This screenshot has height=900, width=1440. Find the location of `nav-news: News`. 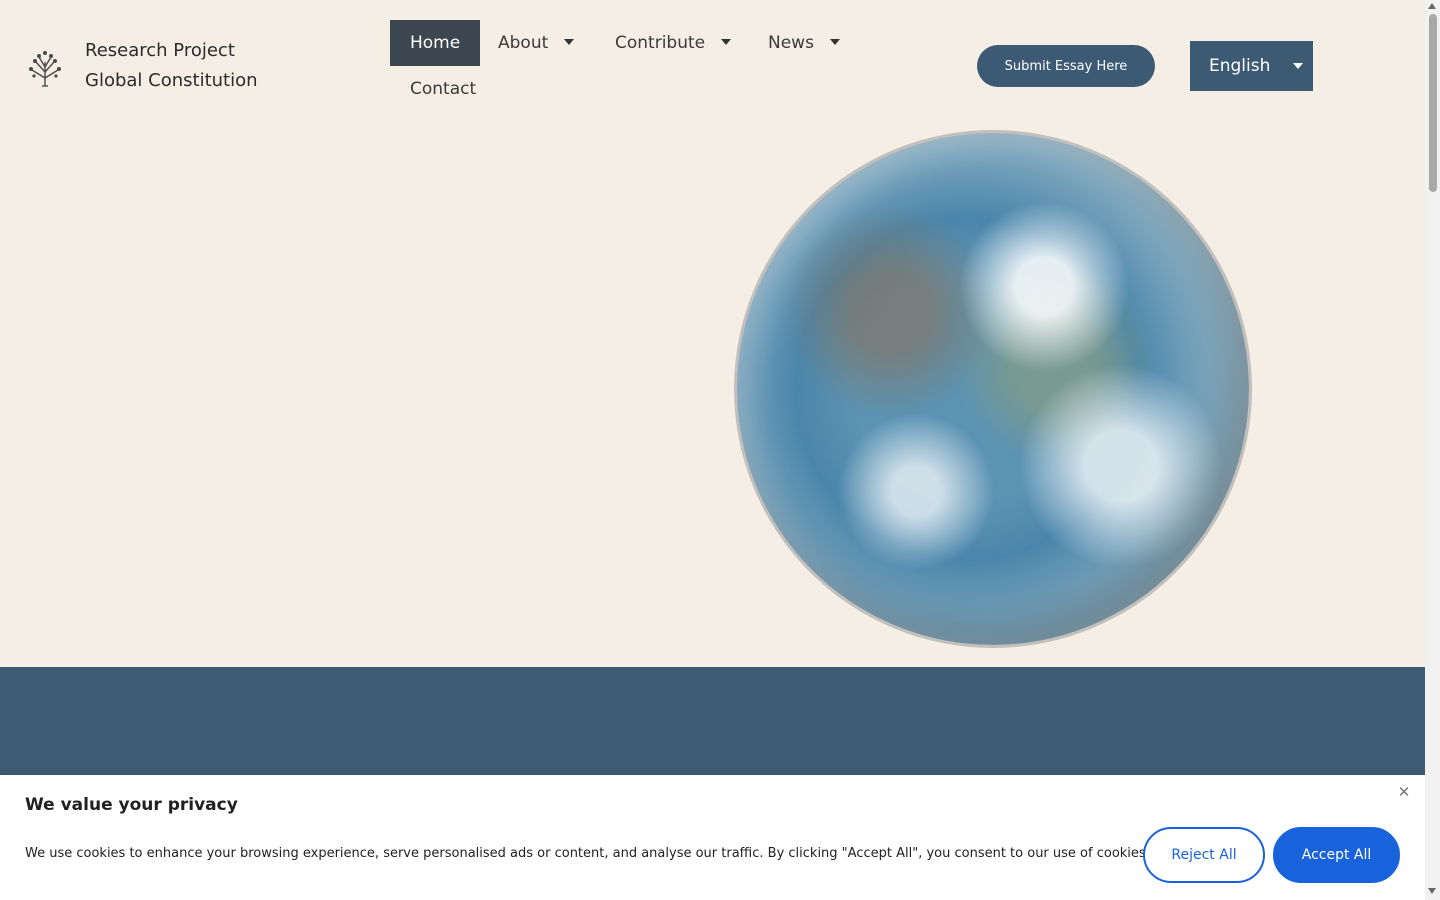

nav-news: News is located at coordinates (804, 43).